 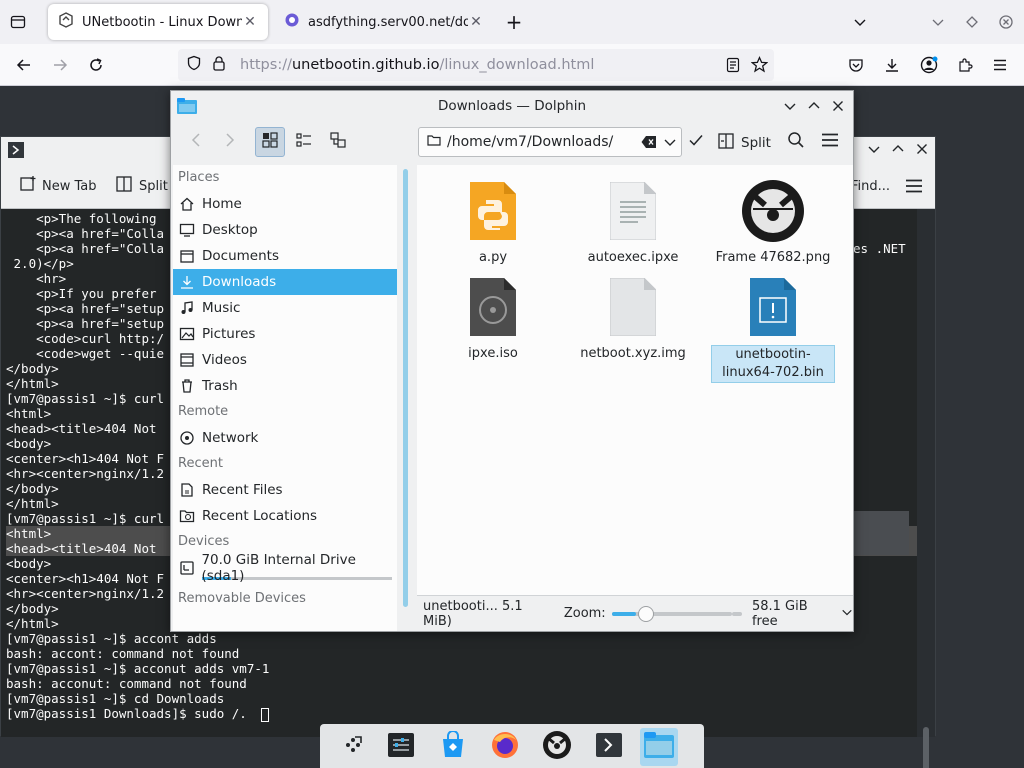 I want to click on system-settings-button, so click(x=401, y=747).